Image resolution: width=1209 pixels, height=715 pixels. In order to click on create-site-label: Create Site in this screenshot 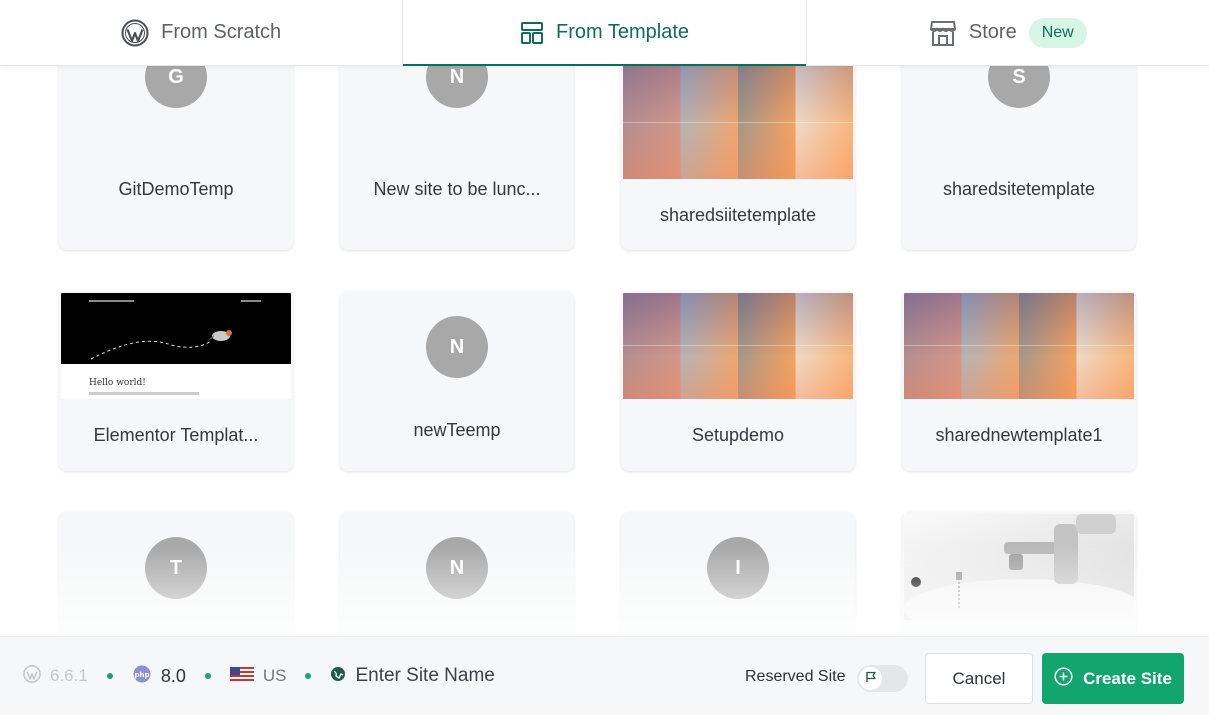, I will do `click(1127, 678)`.